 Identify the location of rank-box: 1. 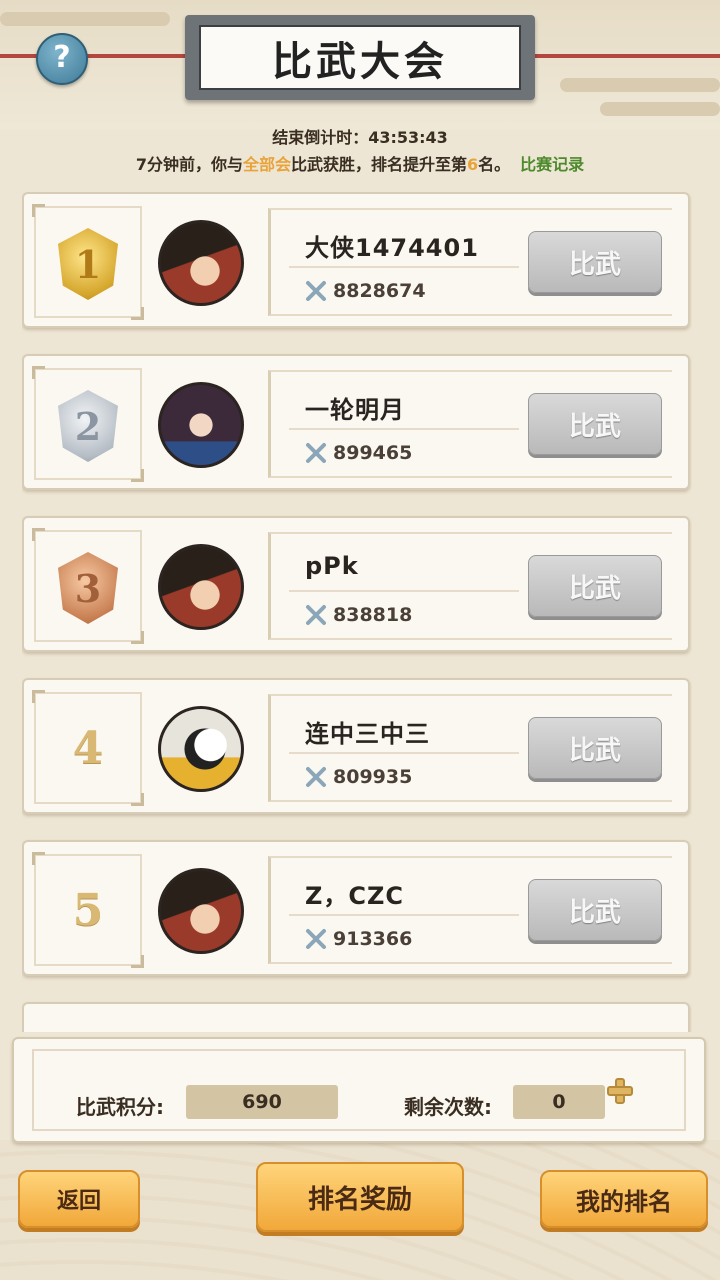
(88, 262).